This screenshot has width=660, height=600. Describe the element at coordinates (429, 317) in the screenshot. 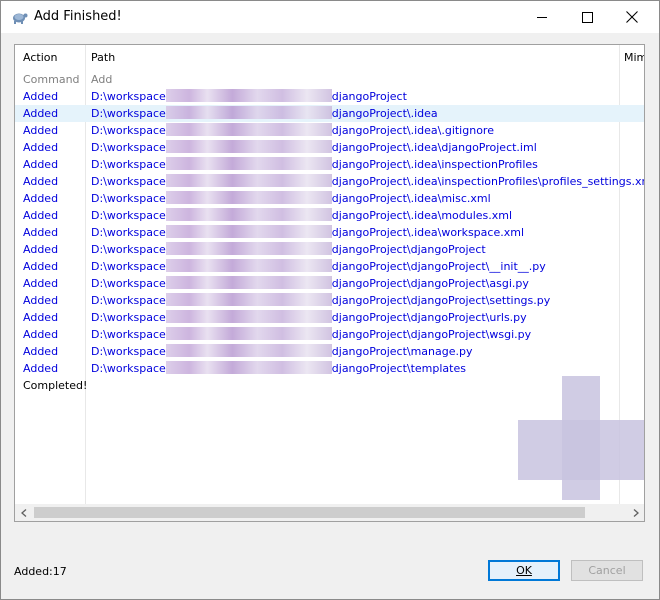

I see `path-suffix: djangoProject\djangoProject\urls.py` at that location.